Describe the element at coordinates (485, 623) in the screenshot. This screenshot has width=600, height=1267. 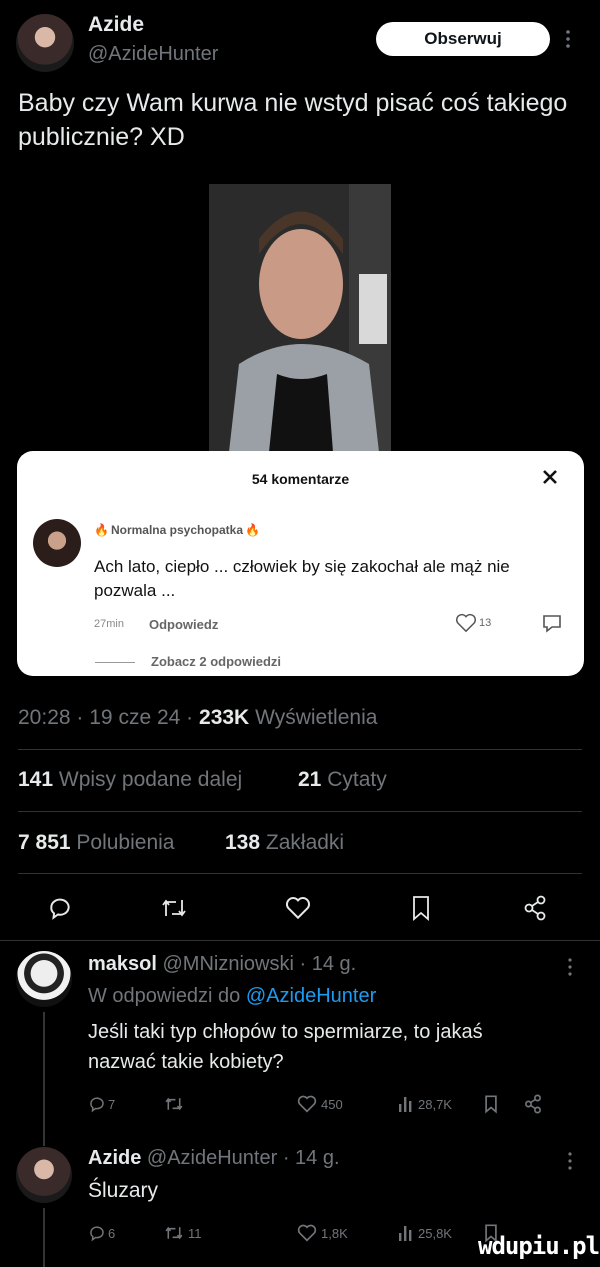
I see `comment-likes: 13` at that location.